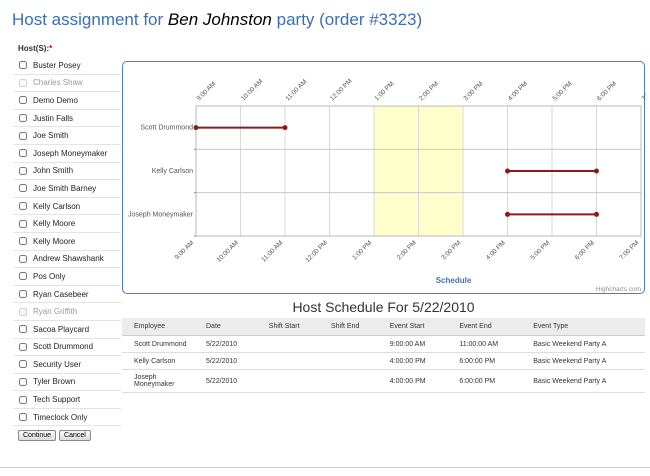 The height and width of the screenshot is (476, 650). Describe the element at coordinates (55, 100) in the screenshot. I see `host-label: Demo Demo` at that location.